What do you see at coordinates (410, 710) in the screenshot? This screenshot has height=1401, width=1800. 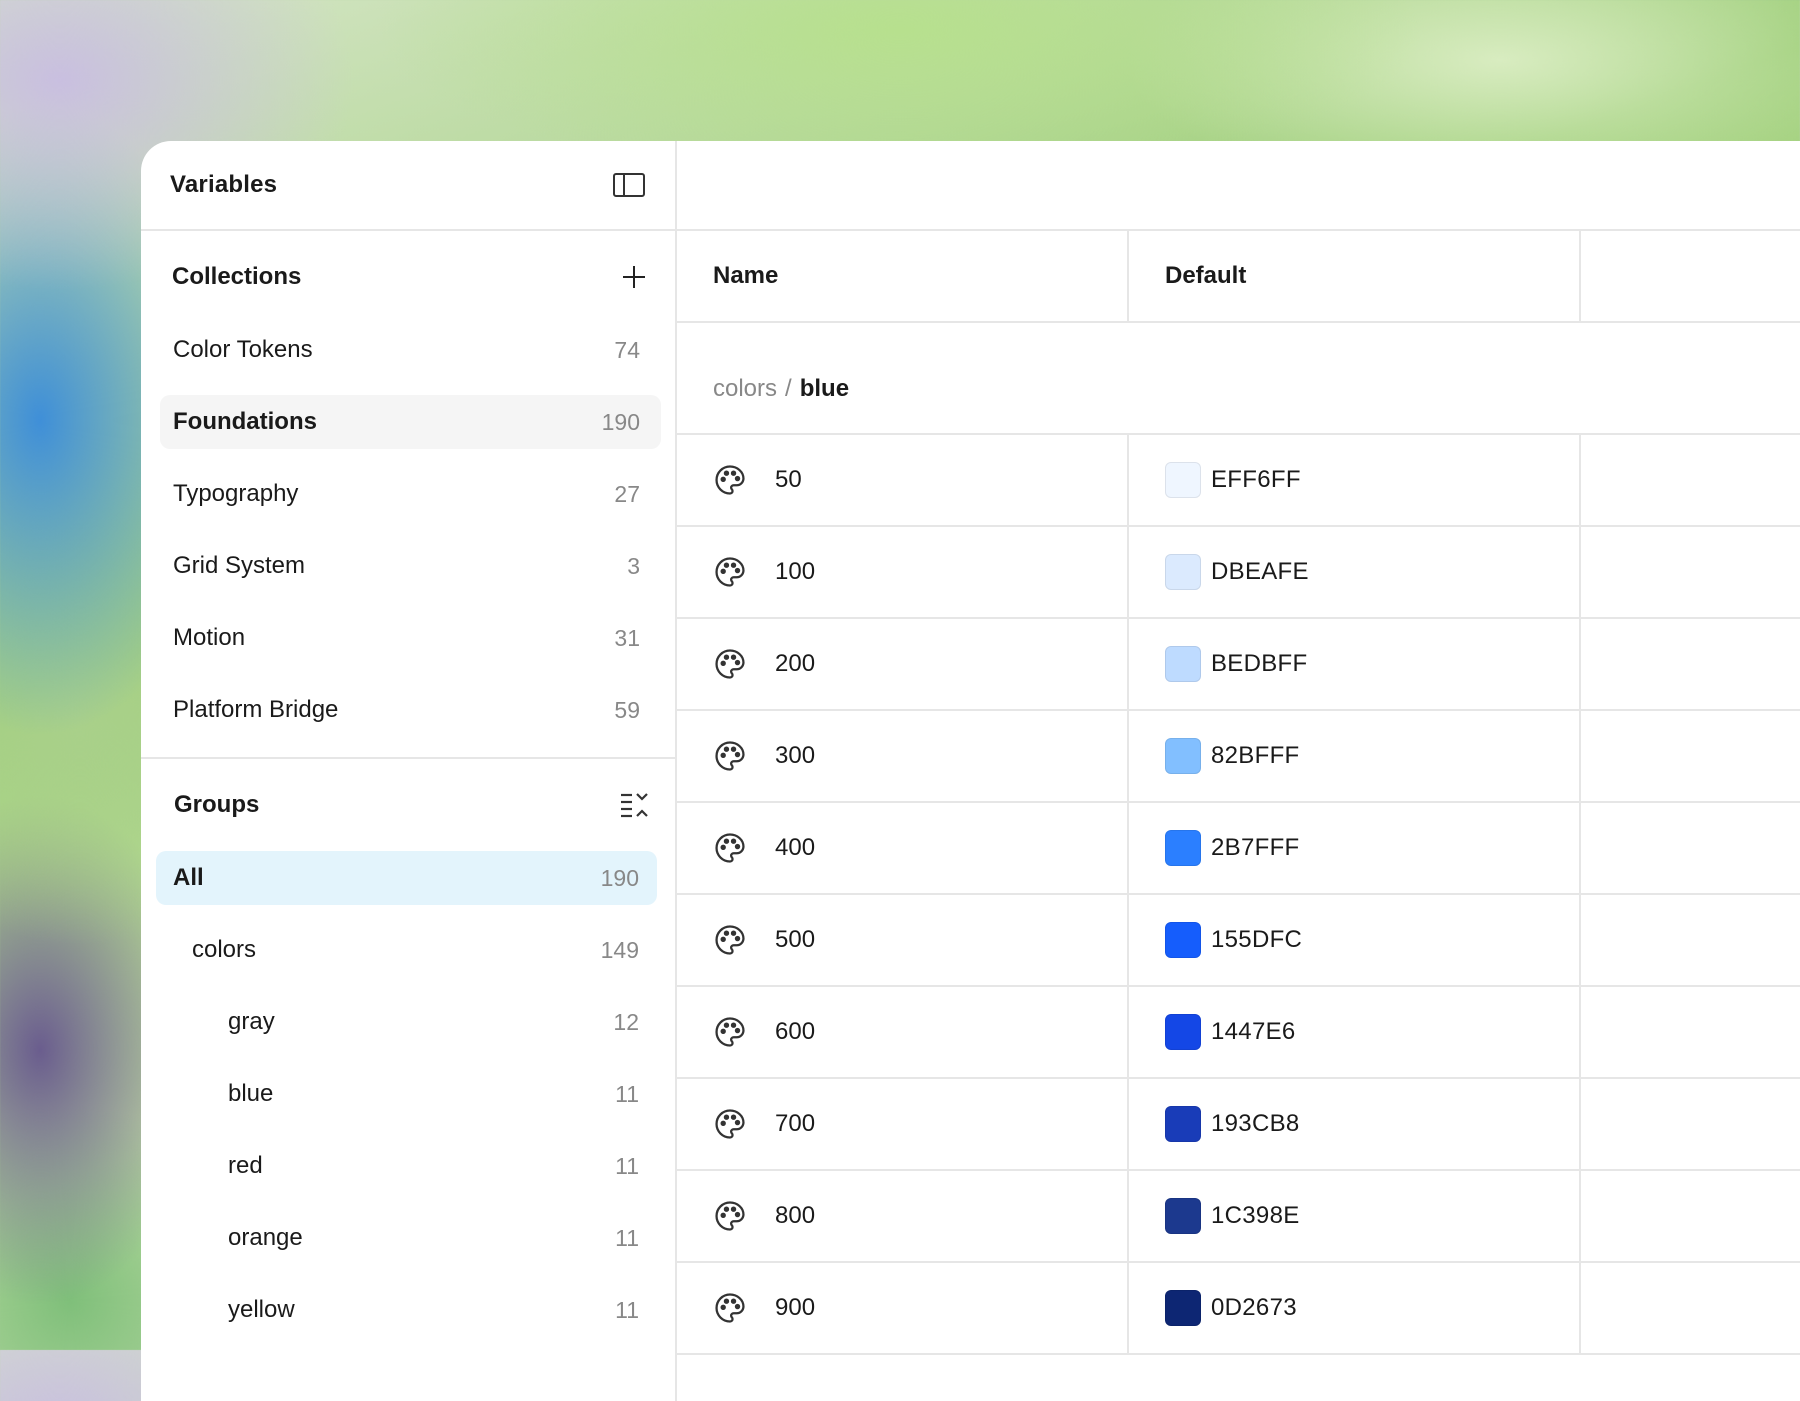 I see `collection-item-platform-bridge: Platform Bridge 59` at bounding box center [410, 710].